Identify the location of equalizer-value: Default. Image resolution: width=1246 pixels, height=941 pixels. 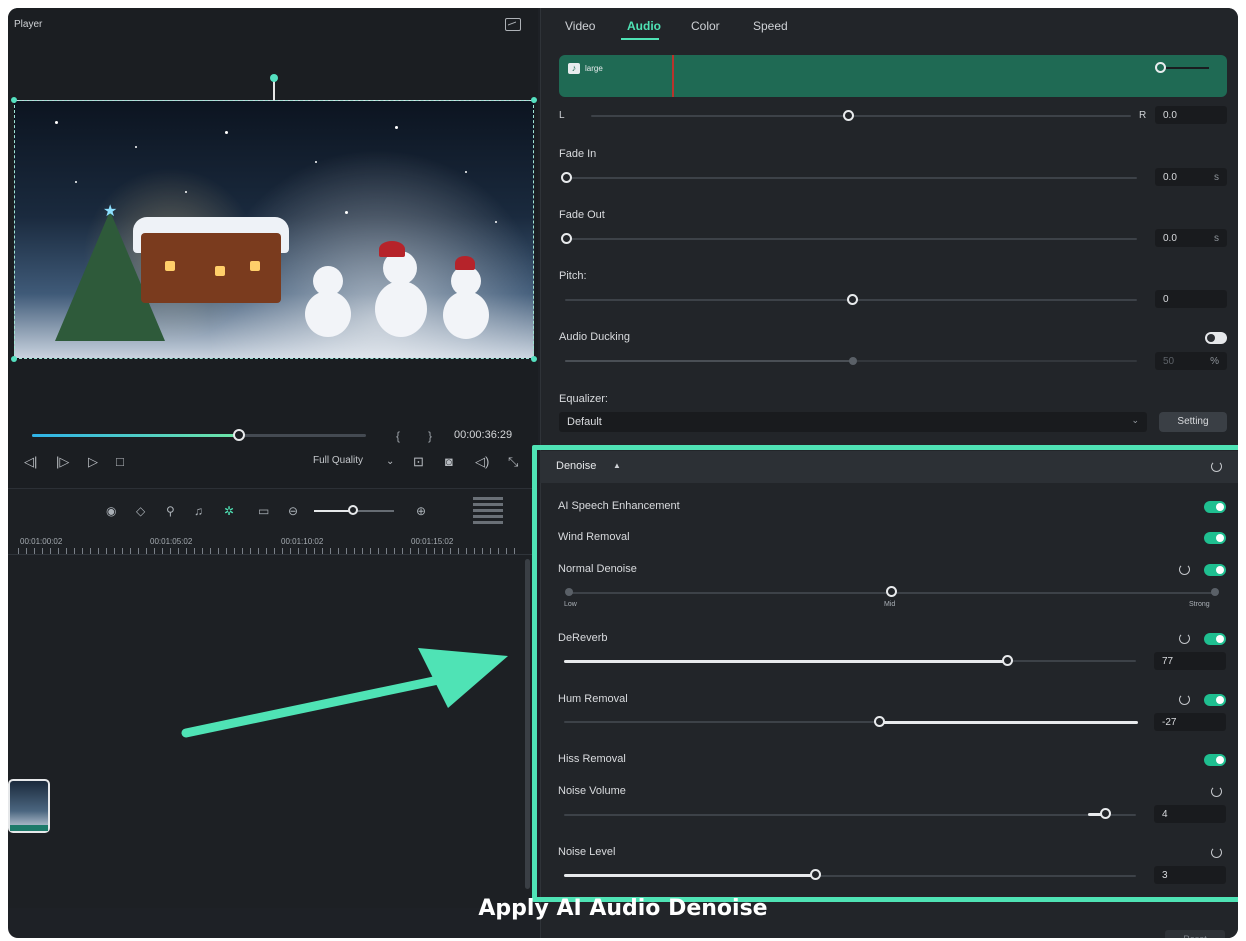
(584, 422).